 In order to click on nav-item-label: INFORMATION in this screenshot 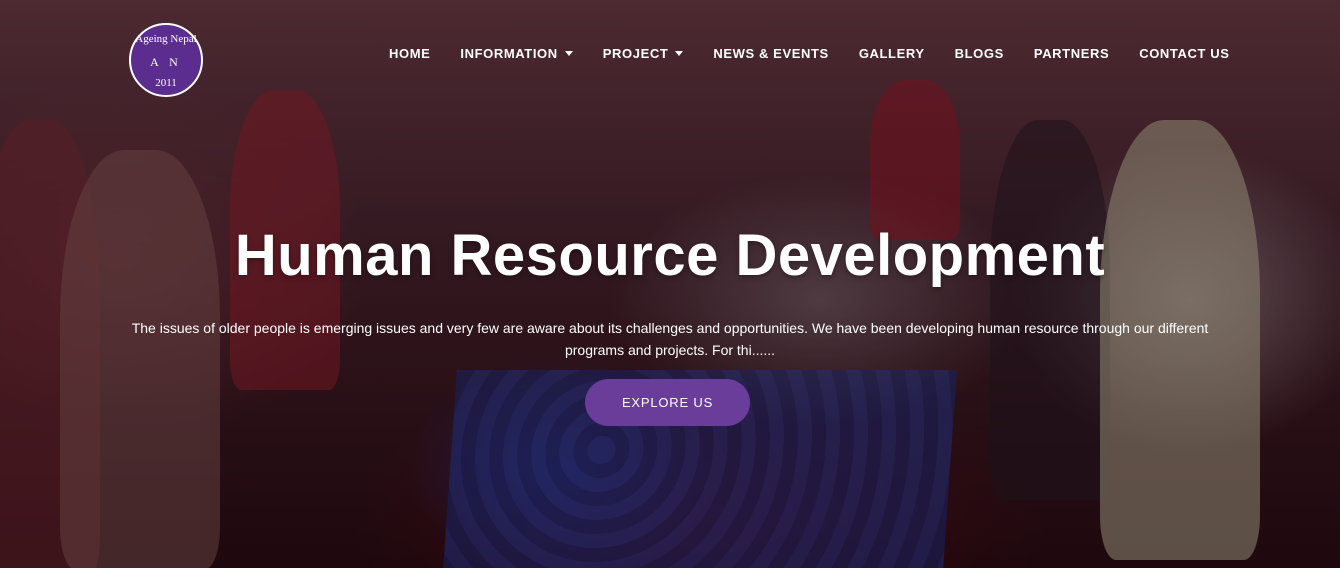, I will do `click(509, 53)`.